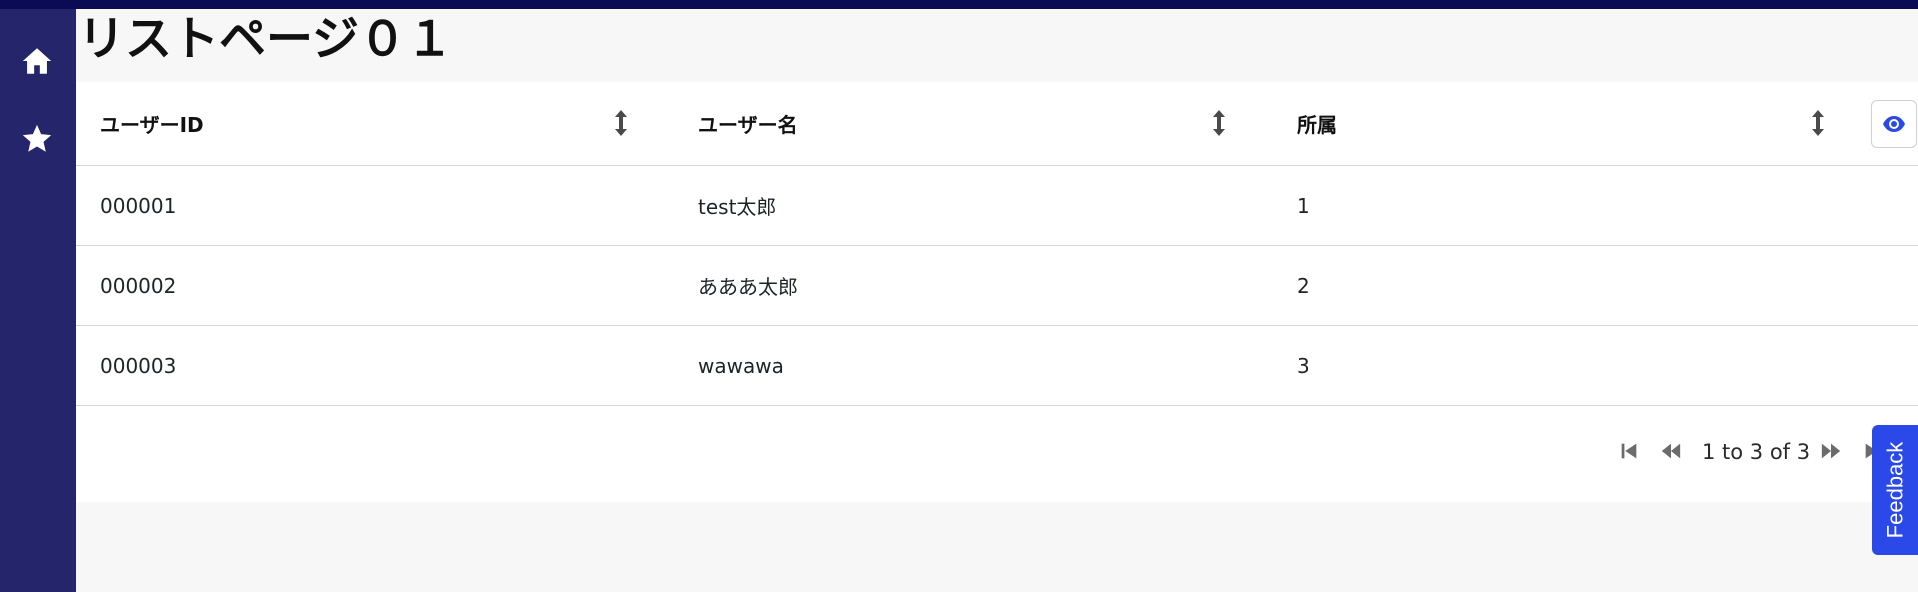  What do you see at coordinates (1831, 451) in the screenshot?
I see `next-page-icon` at bounding box center [1831, 451].